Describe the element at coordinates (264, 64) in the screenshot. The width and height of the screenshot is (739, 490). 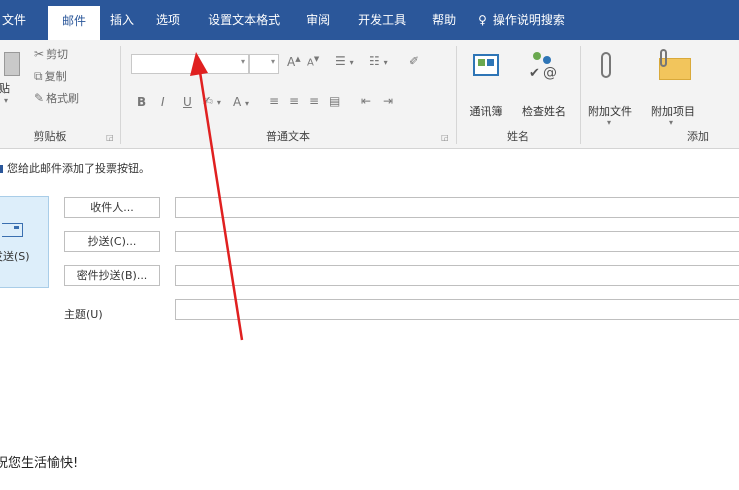
I see `font-size-combo: ▾` at that location.